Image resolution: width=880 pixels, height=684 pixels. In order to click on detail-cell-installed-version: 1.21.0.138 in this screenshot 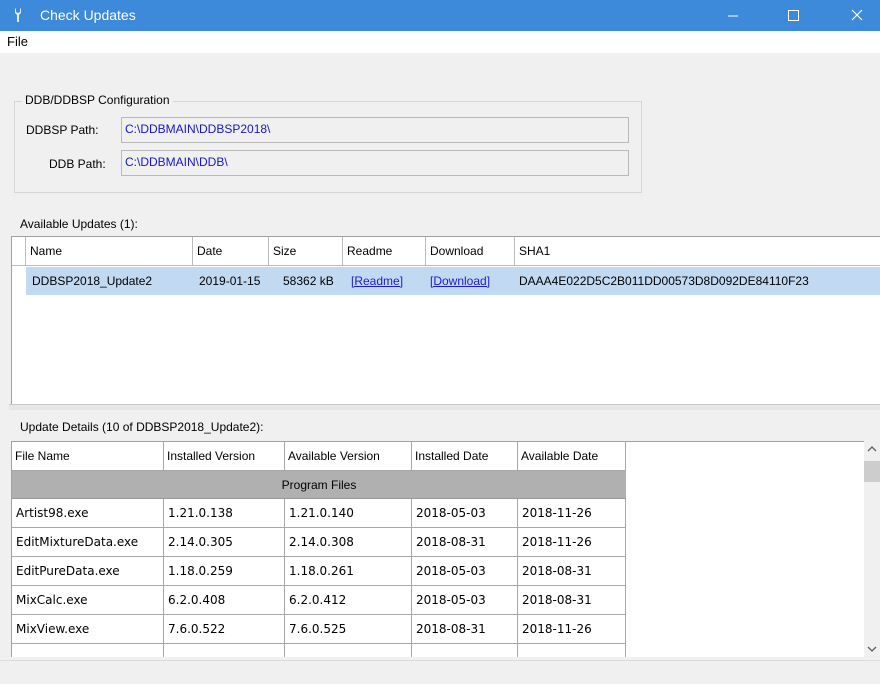, I will do `click(224, 513)`.